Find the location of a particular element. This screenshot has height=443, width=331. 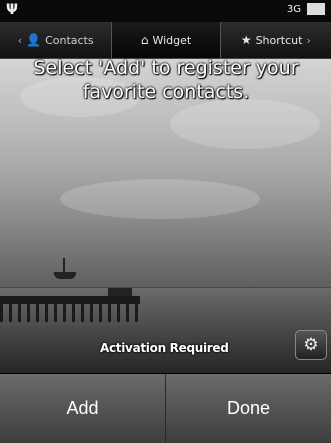

pier-deck is located at coordinates (70, 300).